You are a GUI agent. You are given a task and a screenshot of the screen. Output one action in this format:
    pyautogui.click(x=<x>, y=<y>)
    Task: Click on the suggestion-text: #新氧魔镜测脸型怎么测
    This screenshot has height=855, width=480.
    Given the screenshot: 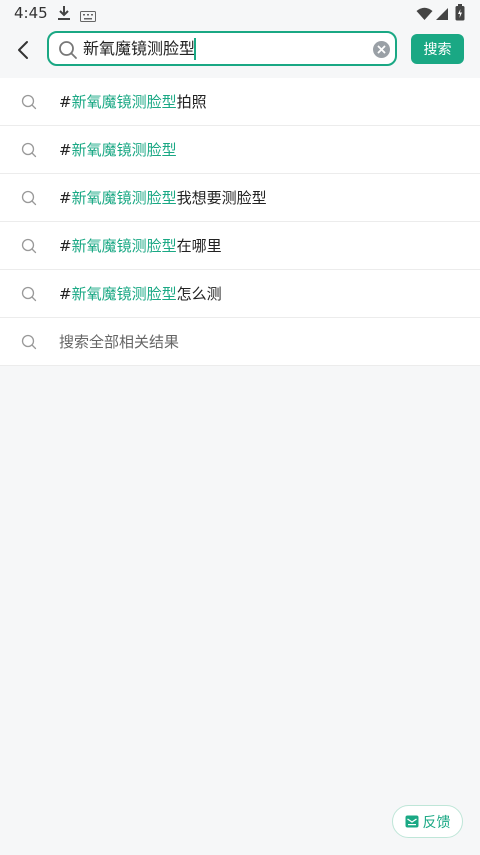 What is the action you would take?
    pyautogui.click(x=140, y=293)
    